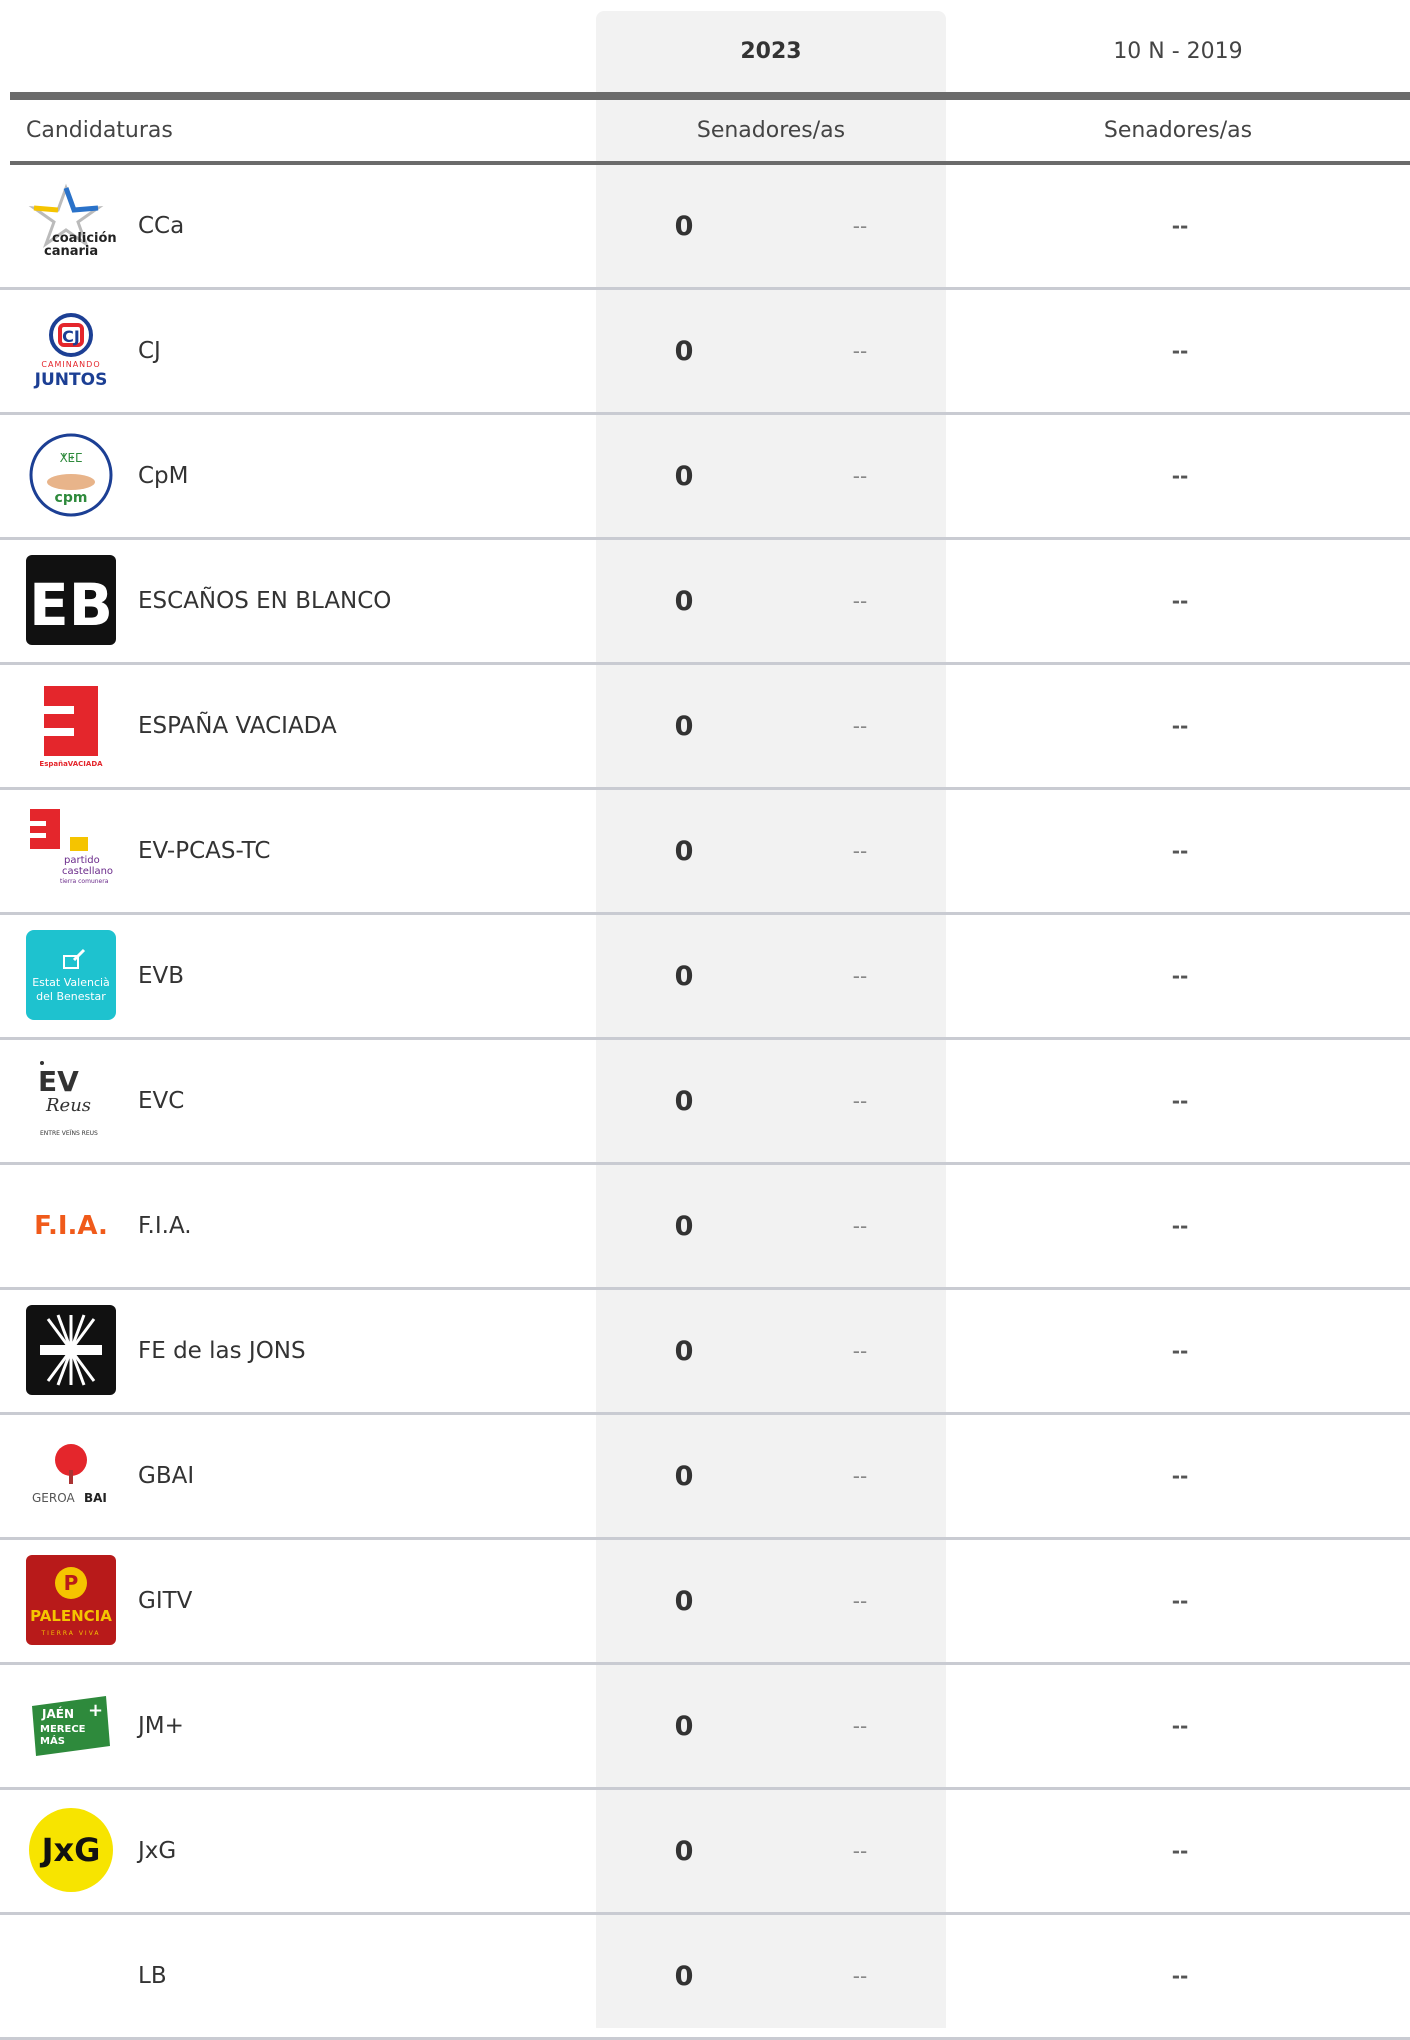 This screenshot has width=1410, height=2040. Describe the element at coordinates (68, 1105) in the screenshot. I see `svg-text: Reus` at that location.